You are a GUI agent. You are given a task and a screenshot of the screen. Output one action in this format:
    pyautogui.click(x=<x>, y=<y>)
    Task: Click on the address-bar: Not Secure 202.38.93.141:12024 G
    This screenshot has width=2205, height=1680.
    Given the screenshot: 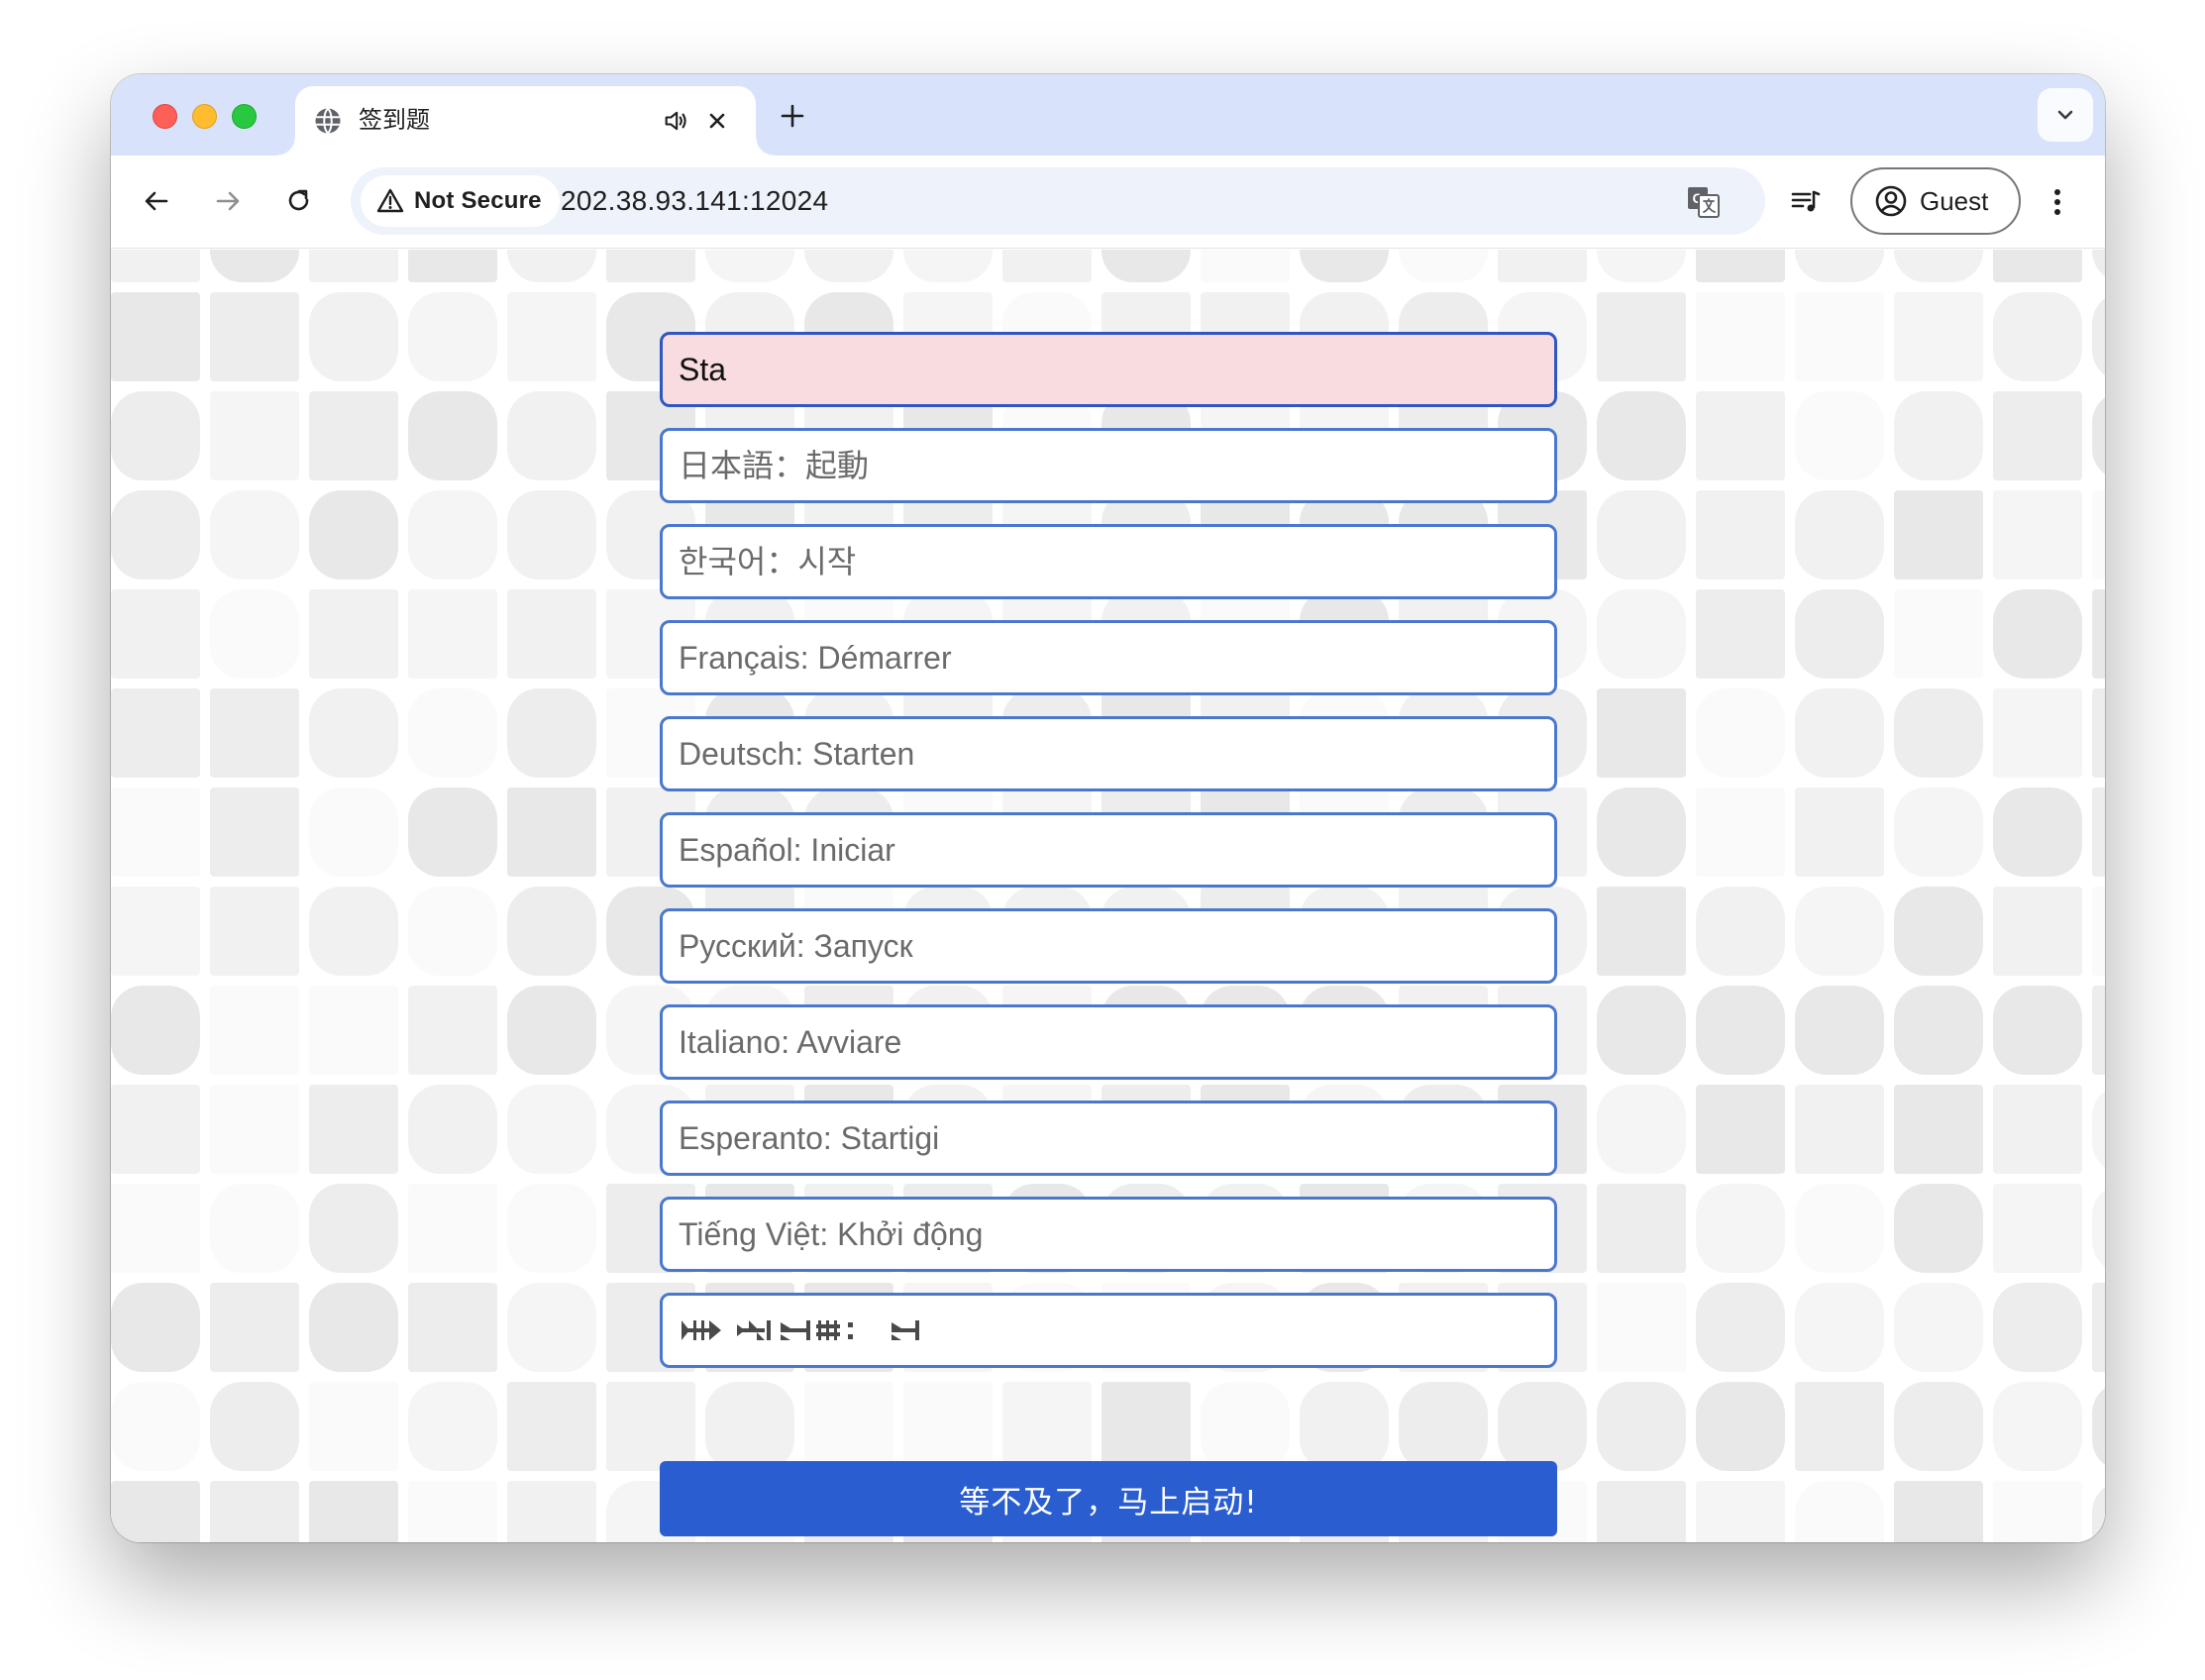 What is the action you would take?
    pyautogui.click(x=1058, y=201)
    